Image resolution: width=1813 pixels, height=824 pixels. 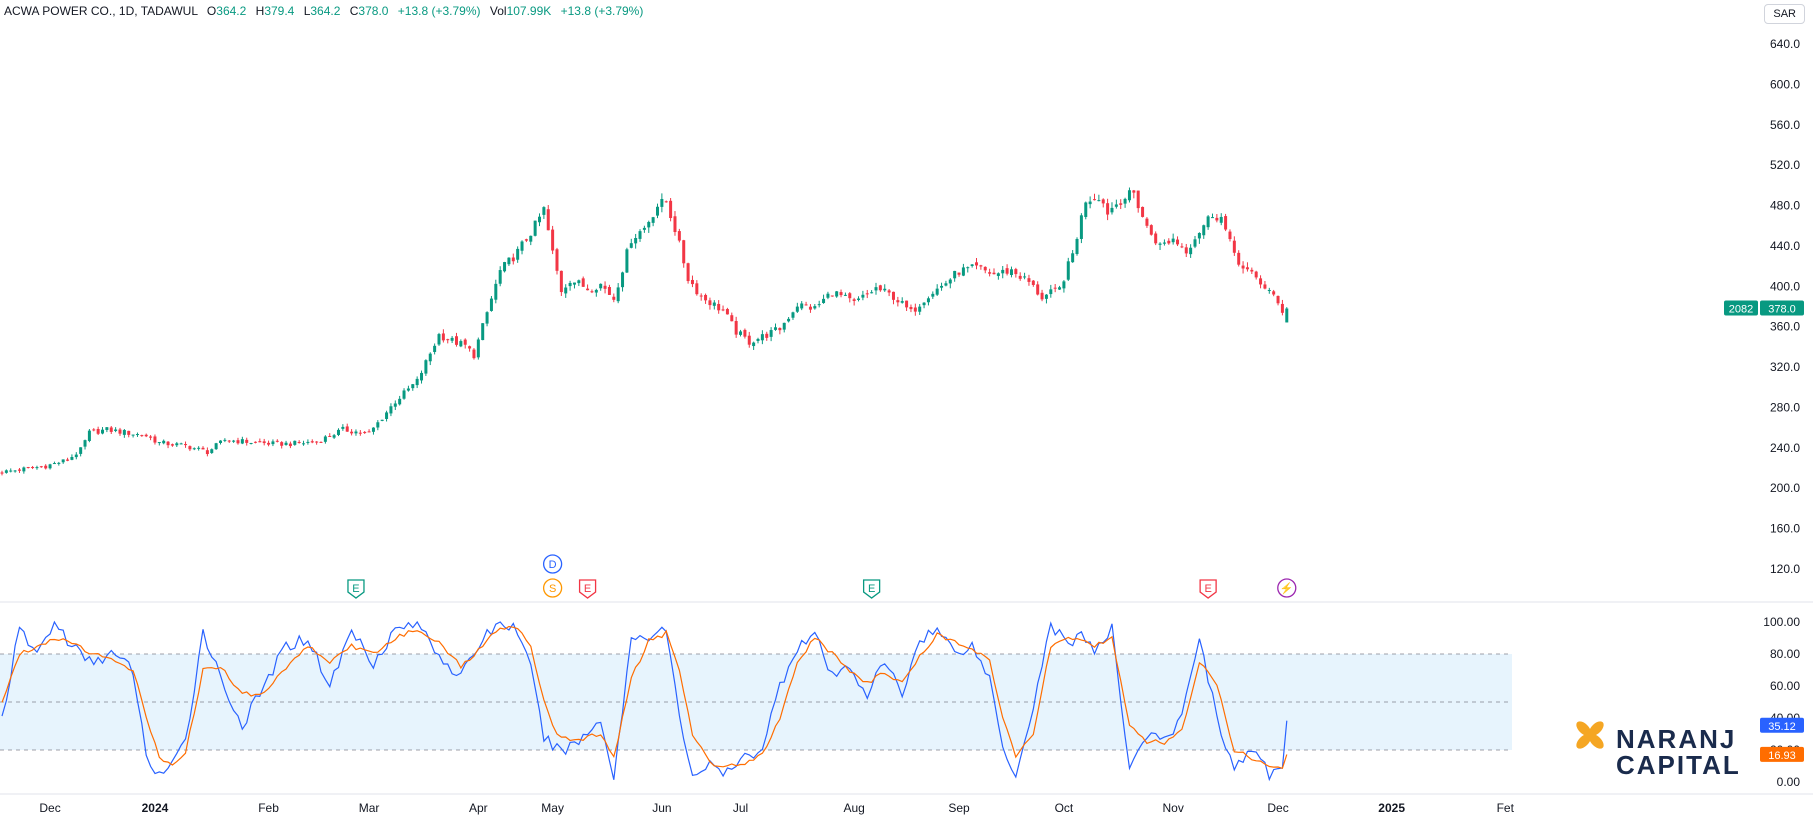 What do you see at coordinates (552, 564) in the screenshot?
I see `event-marker-dividend: D` at bounding box center [552, 564].